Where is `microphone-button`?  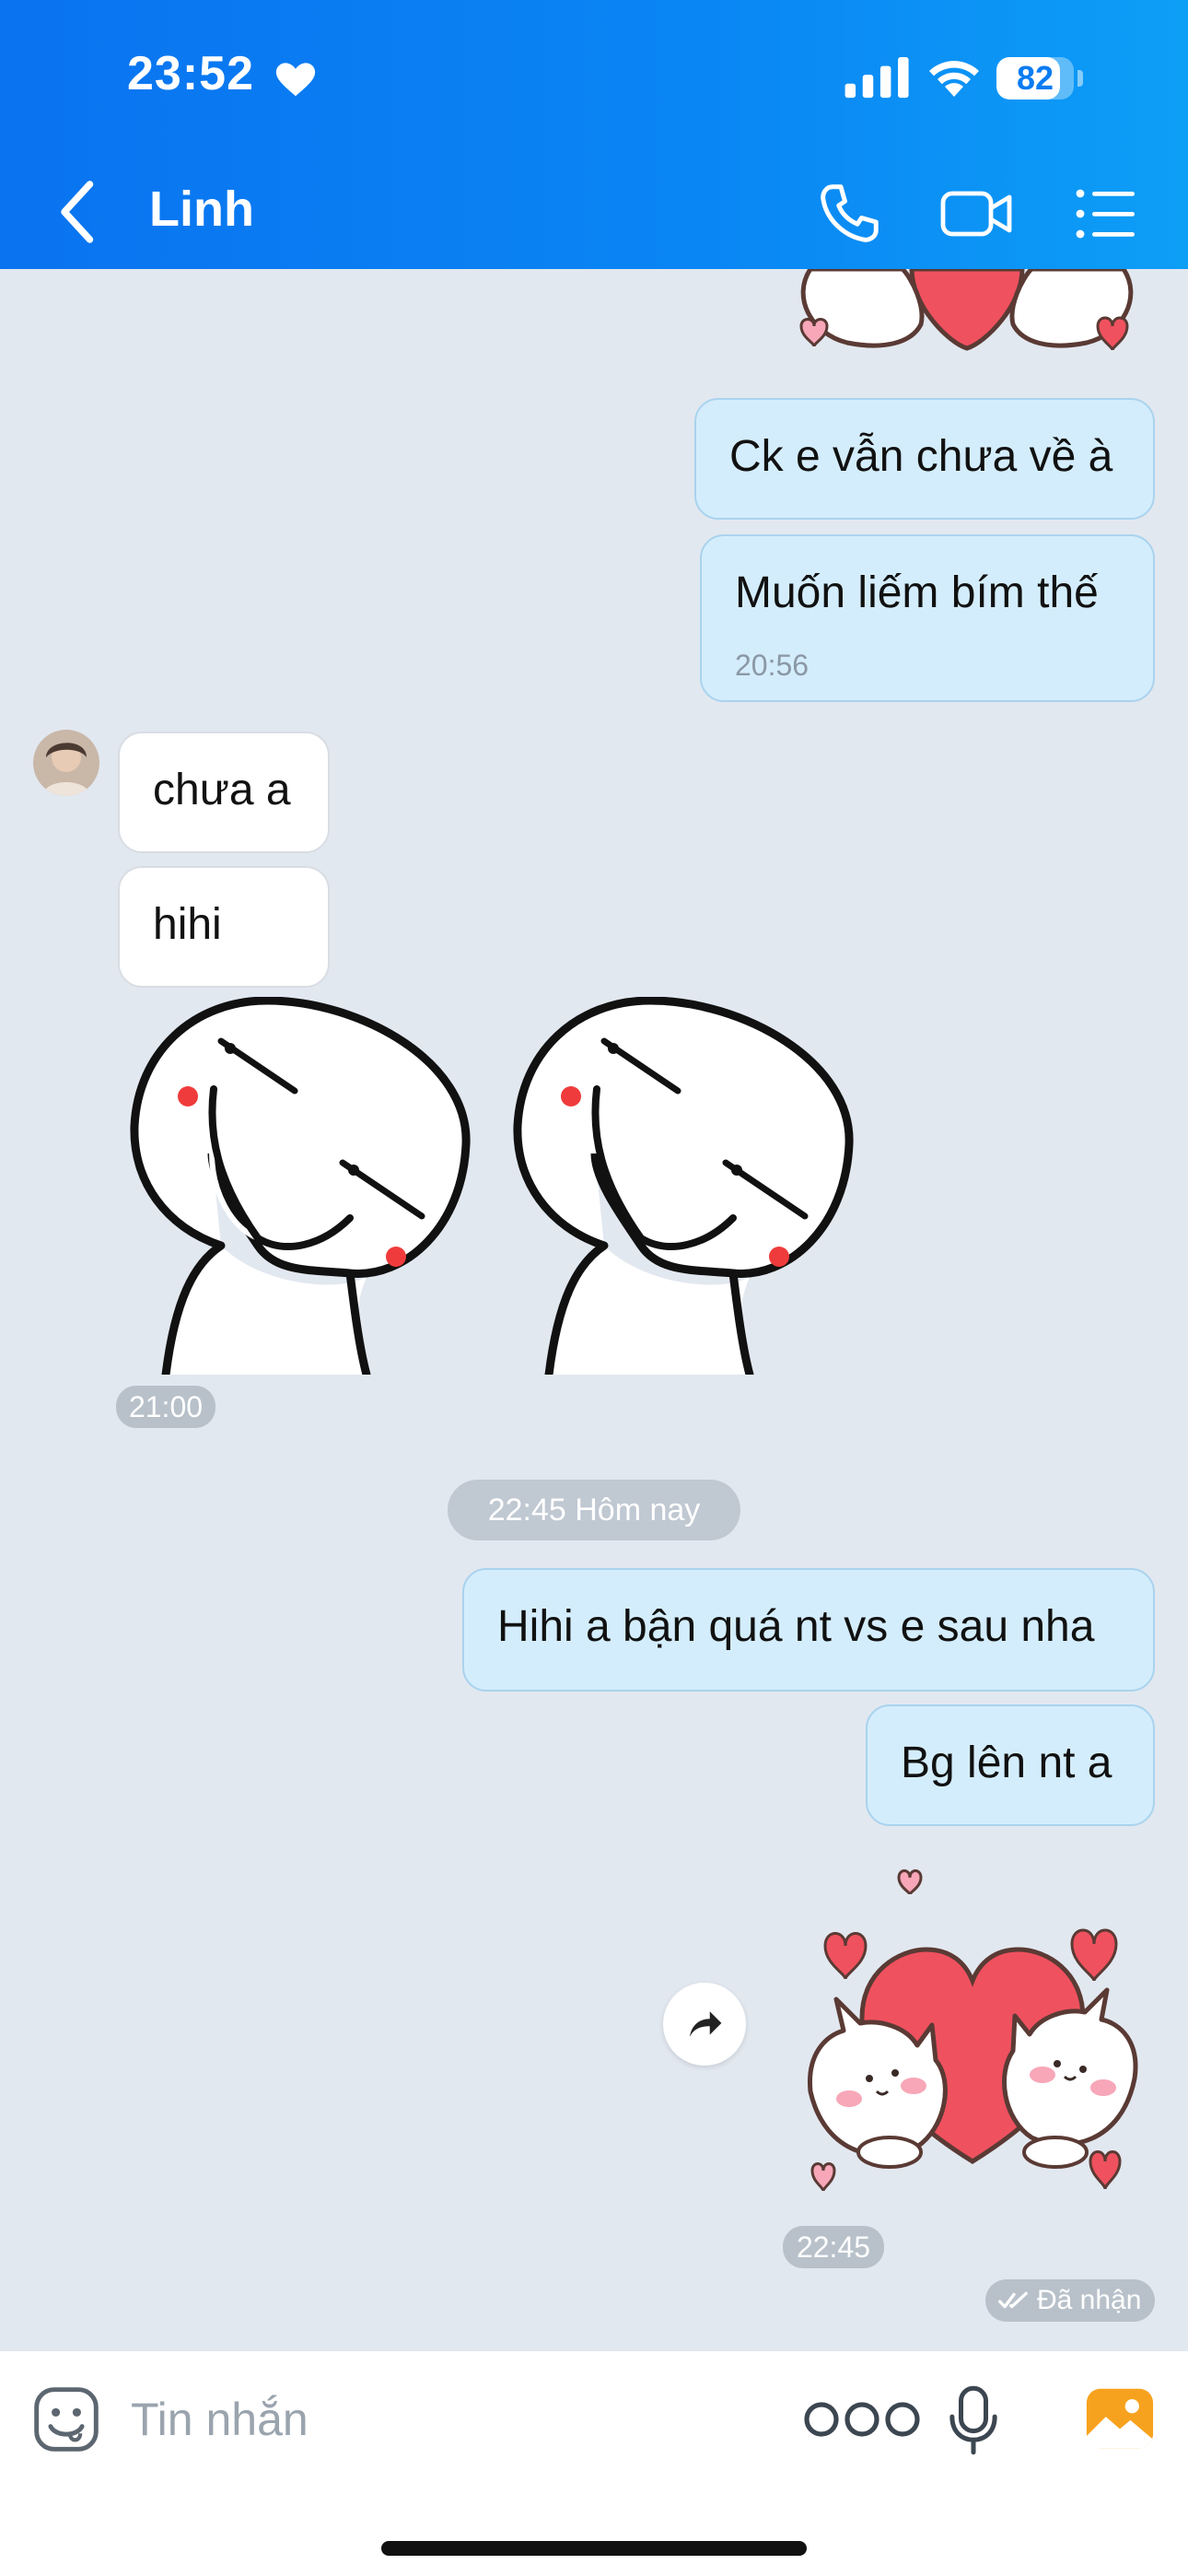
microphone-button is located at coordinates (973, 2420).